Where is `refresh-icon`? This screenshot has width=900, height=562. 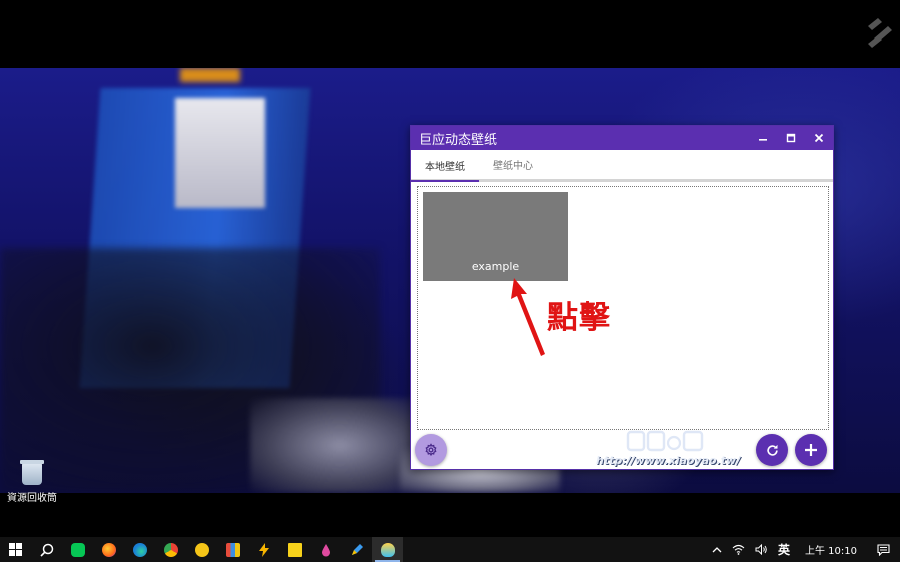 refresh-icon is located at coordinates (772, 450).